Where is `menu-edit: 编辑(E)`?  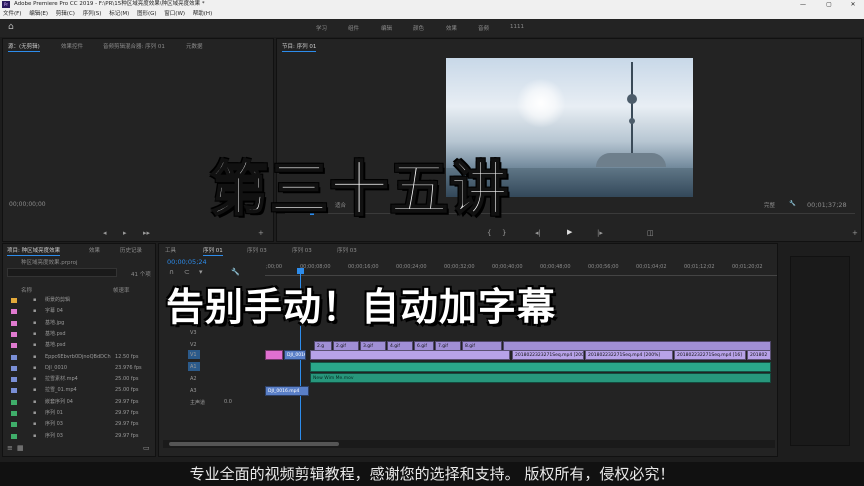 menu-edit: 编辑(E) is located at coordinates (38, 14).